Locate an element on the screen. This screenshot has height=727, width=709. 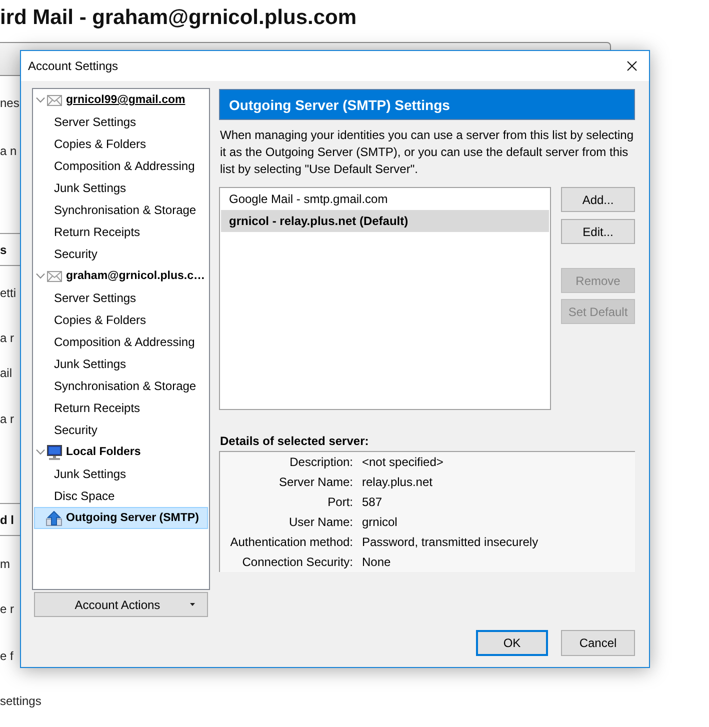
server-list-item: Google Mail - smtp.gmail.com is located at coordinates (385, 199).